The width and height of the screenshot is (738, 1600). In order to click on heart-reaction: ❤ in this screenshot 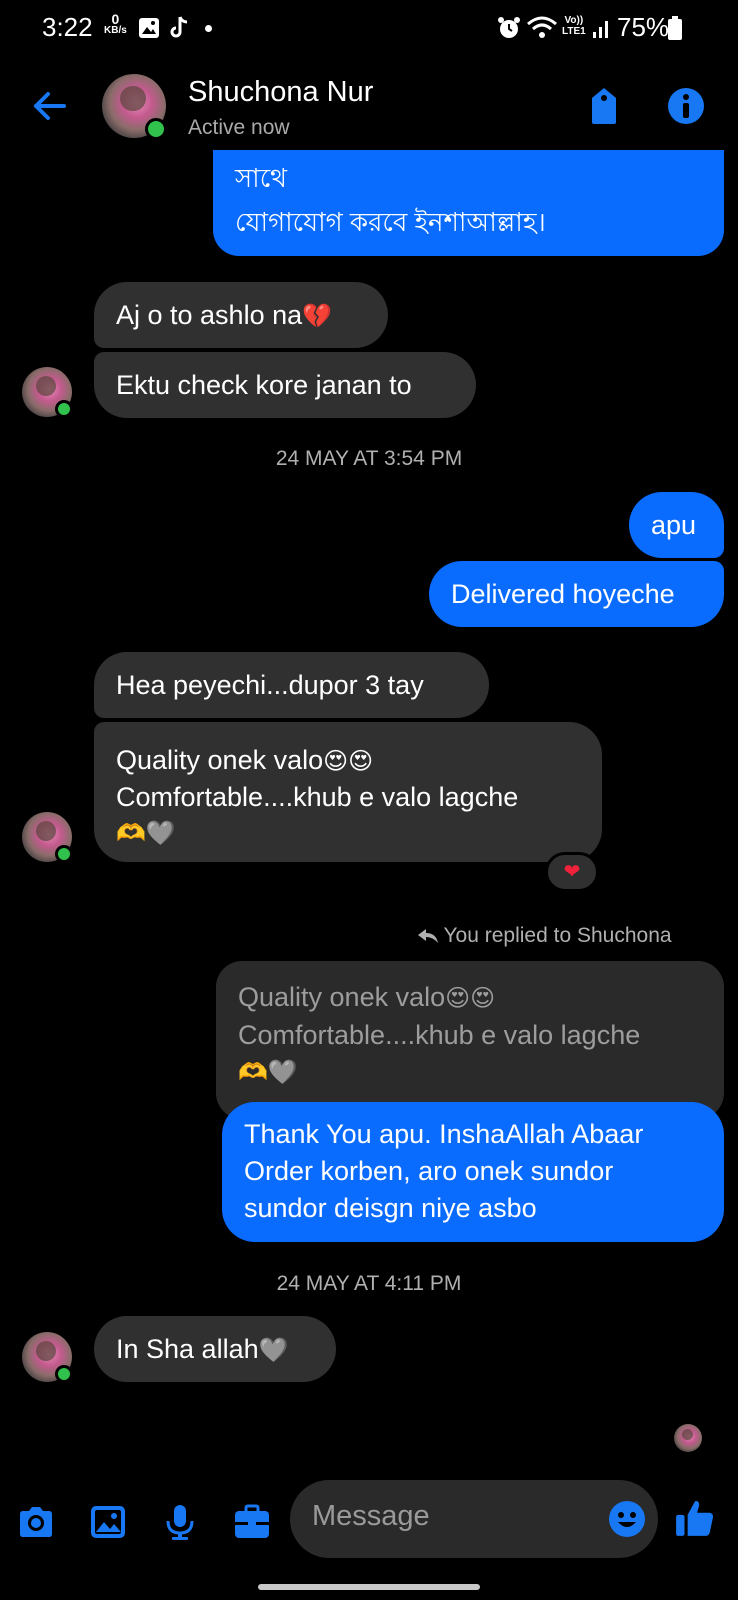, I will do `click(572, 872)`.